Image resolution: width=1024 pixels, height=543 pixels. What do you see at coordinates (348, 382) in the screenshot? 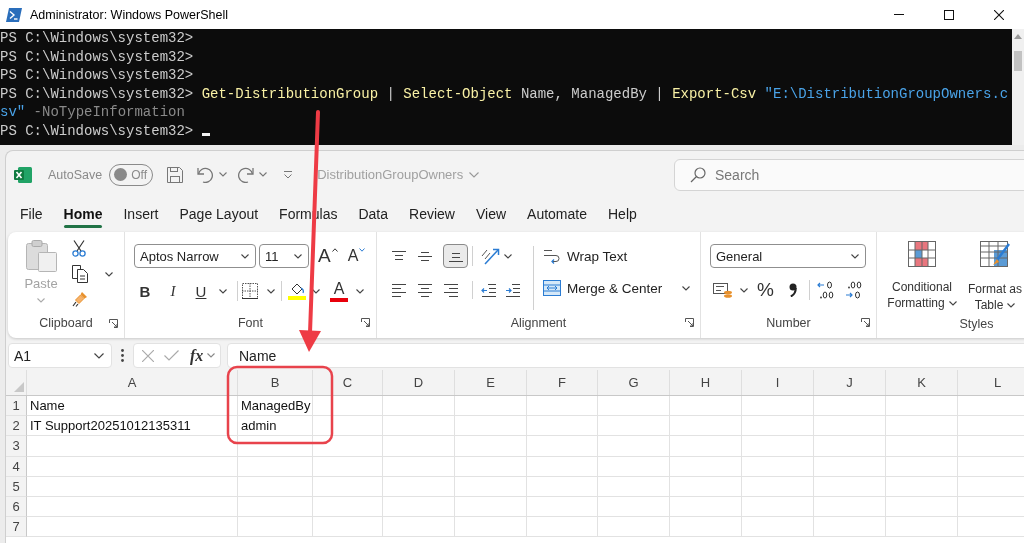
I see `column-header: C` at bounding box center [348, 382].